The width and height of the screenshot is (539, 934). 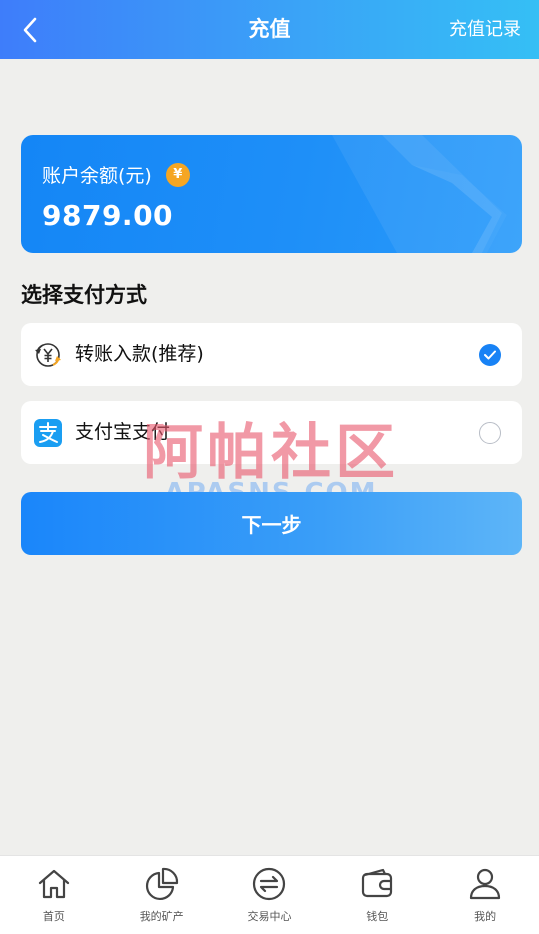 What do you see at coordinates (84, 295) in the screenshot?
I see `payment-section-title: 选择支付方式` at bounding box center [84, 295].